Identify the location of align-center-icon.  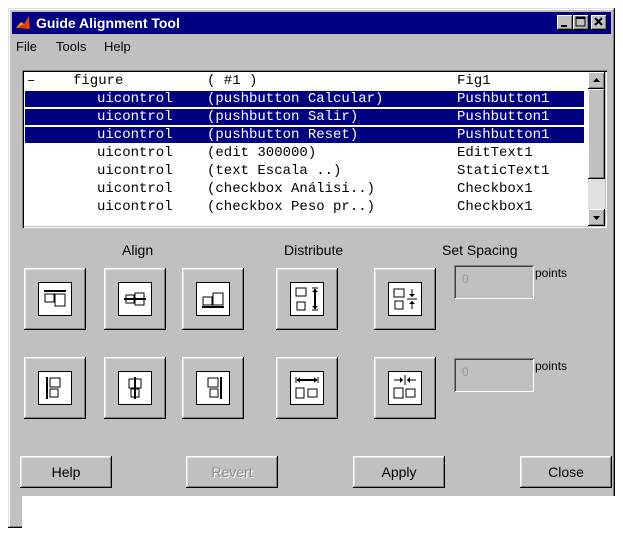
(135, 388).